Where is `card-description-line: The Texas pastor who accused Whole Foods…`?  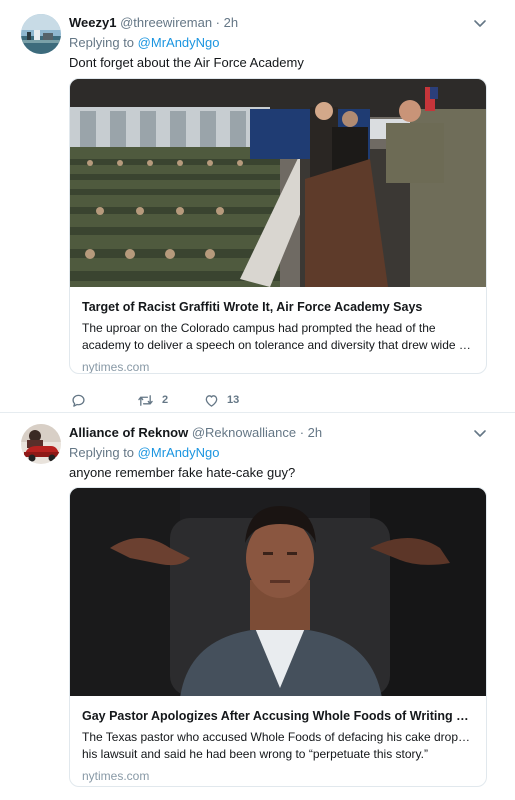 card-description-line: The Texas pastor who accused Whole Foods… is located at coordinates (278, 737).